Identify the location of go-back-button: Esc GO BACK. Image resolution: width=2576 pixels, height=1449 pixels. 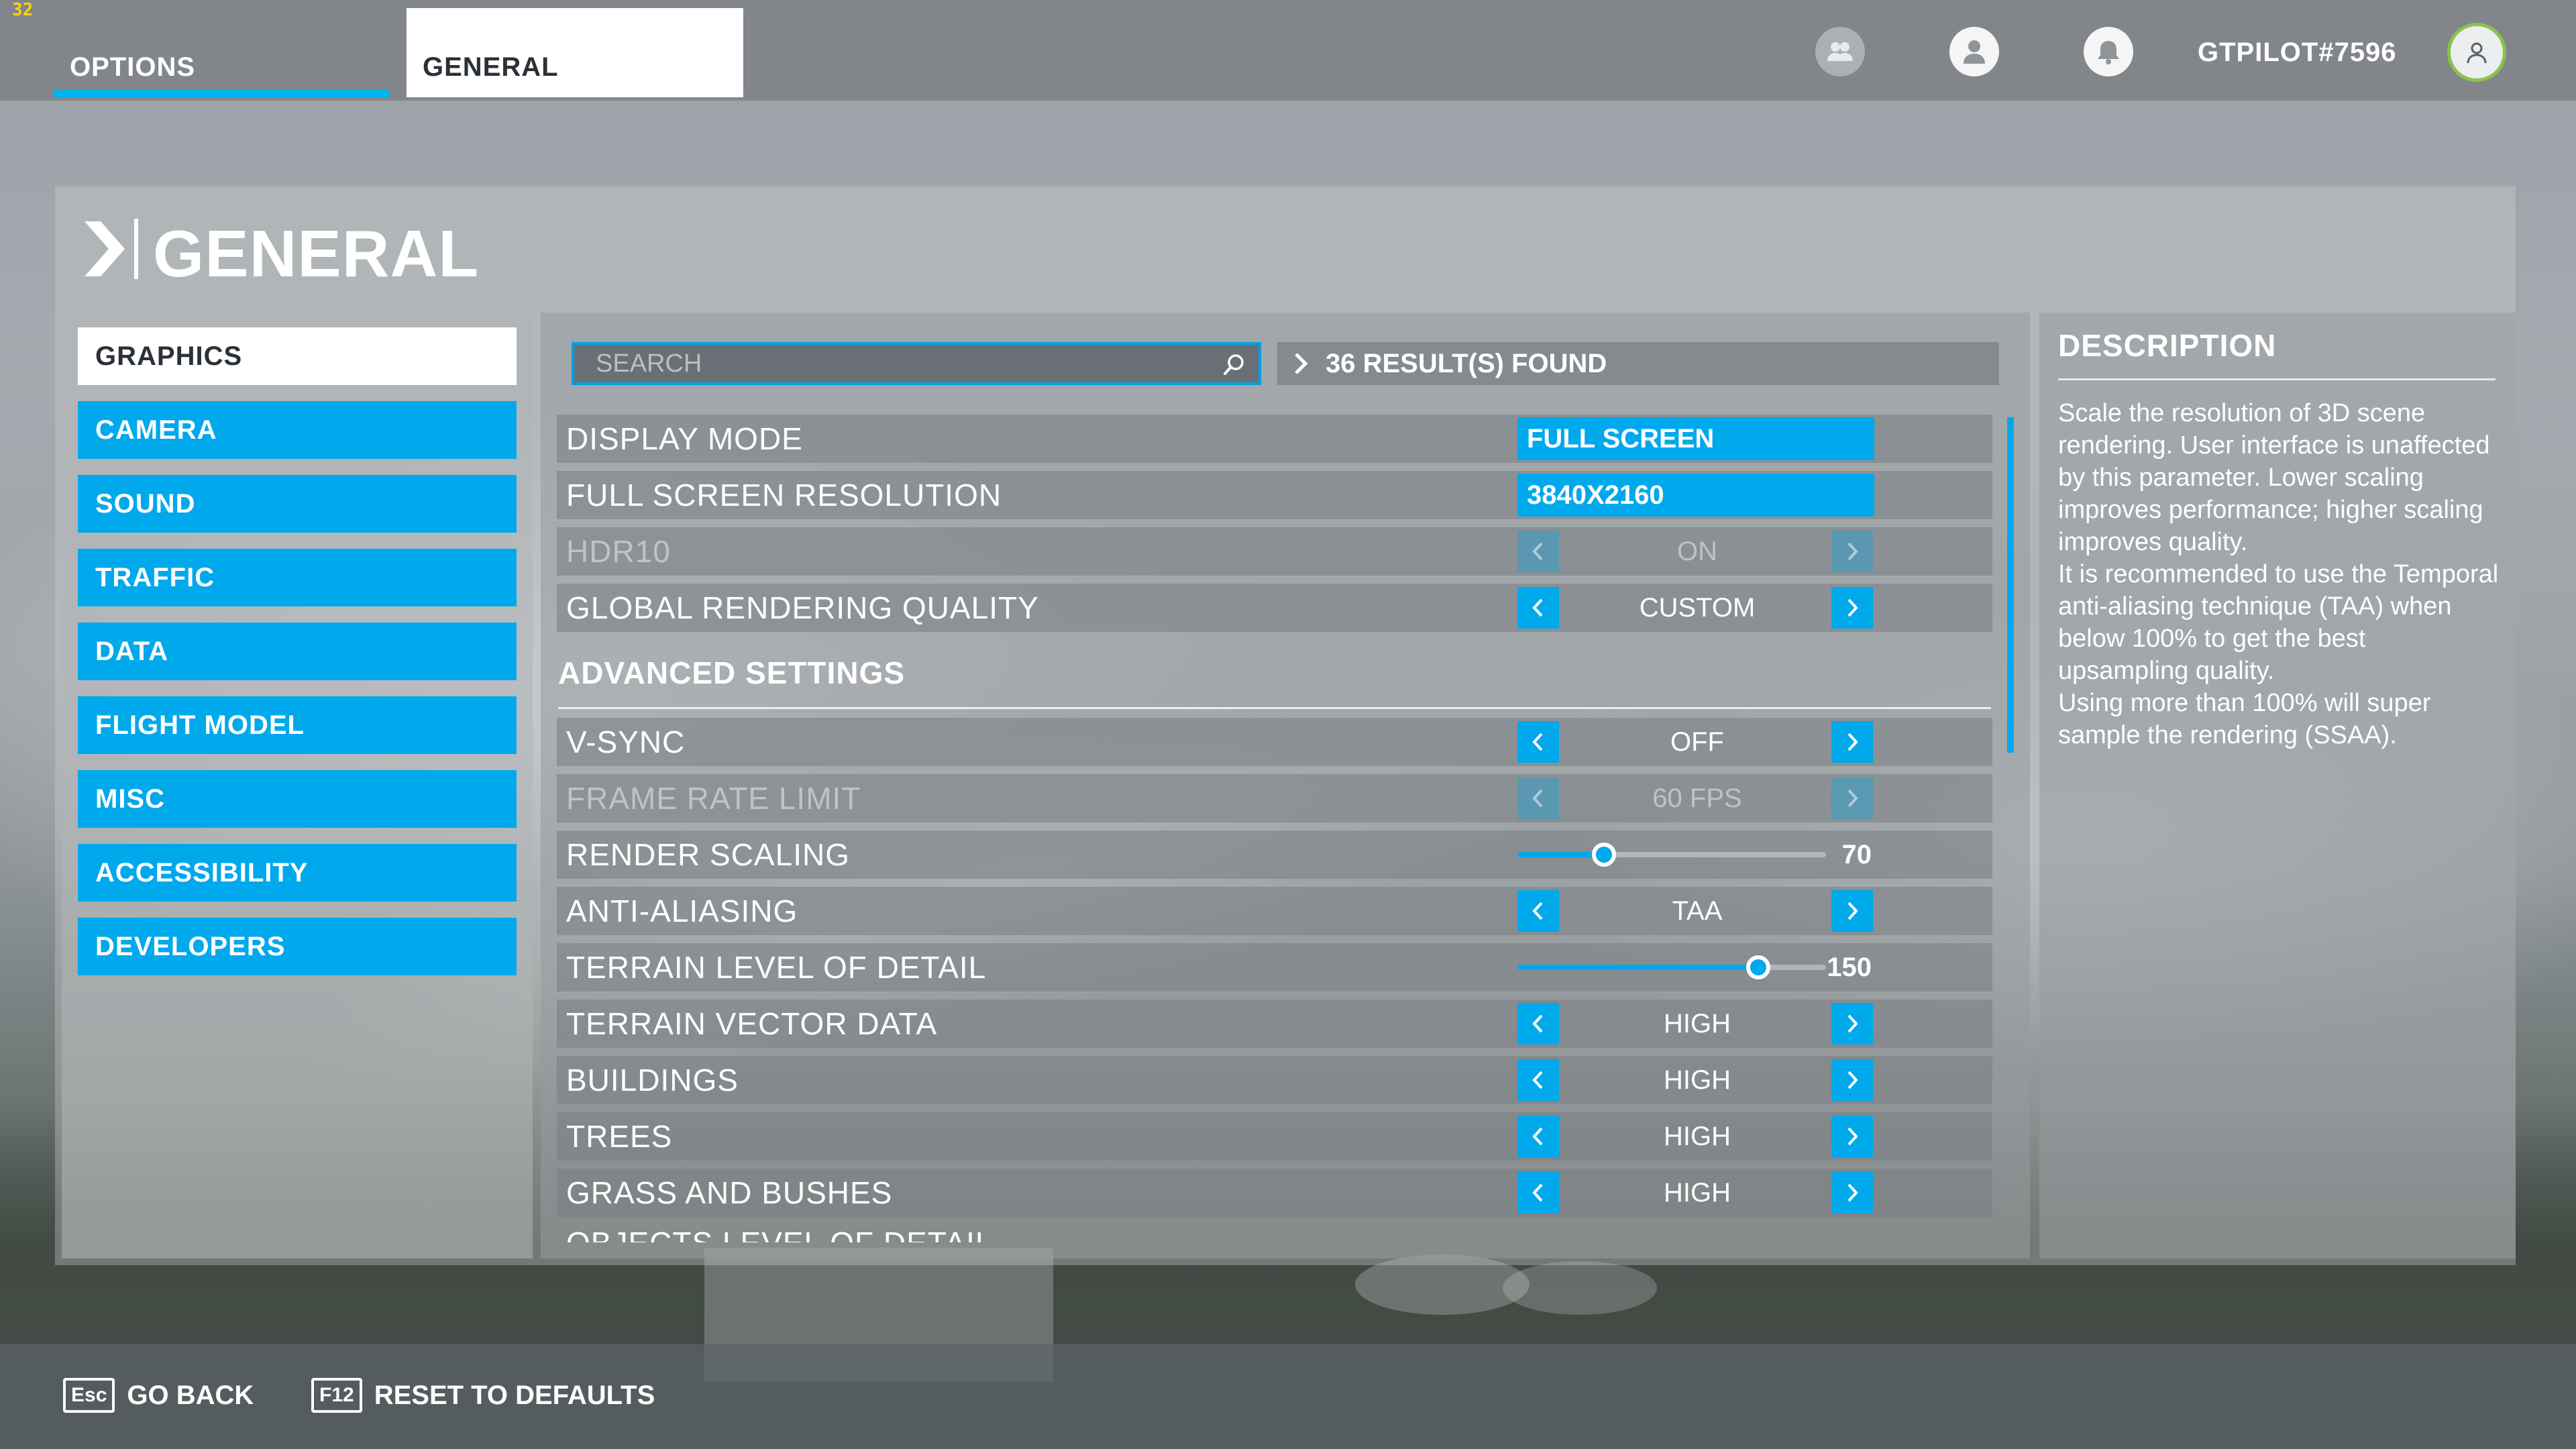
(158, 1395).